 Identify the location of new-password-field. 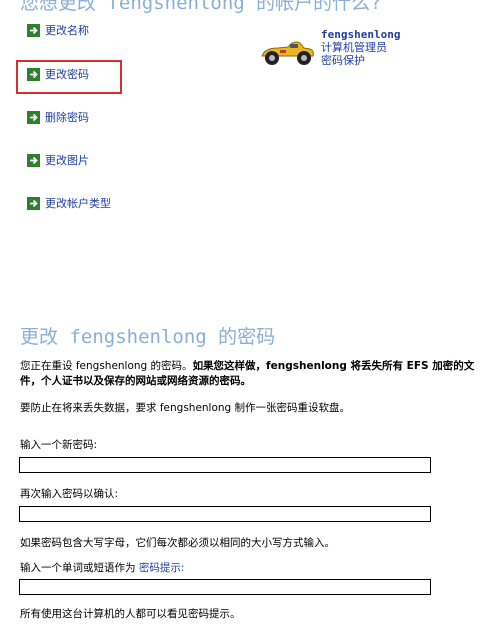
(225, 465).